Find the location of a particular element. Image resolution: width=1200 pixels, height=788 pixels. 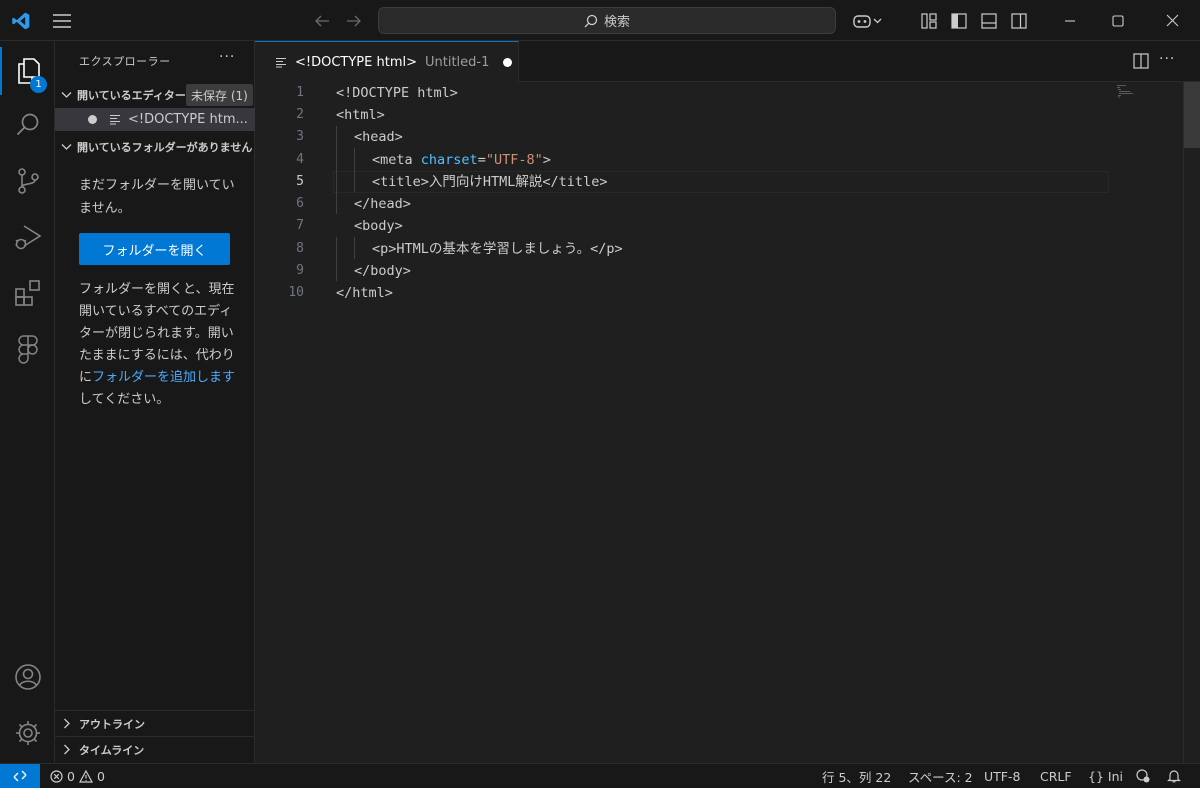

no-folder-message: まだフォルダーを開いていません。 is located at coordinates (157, 197).